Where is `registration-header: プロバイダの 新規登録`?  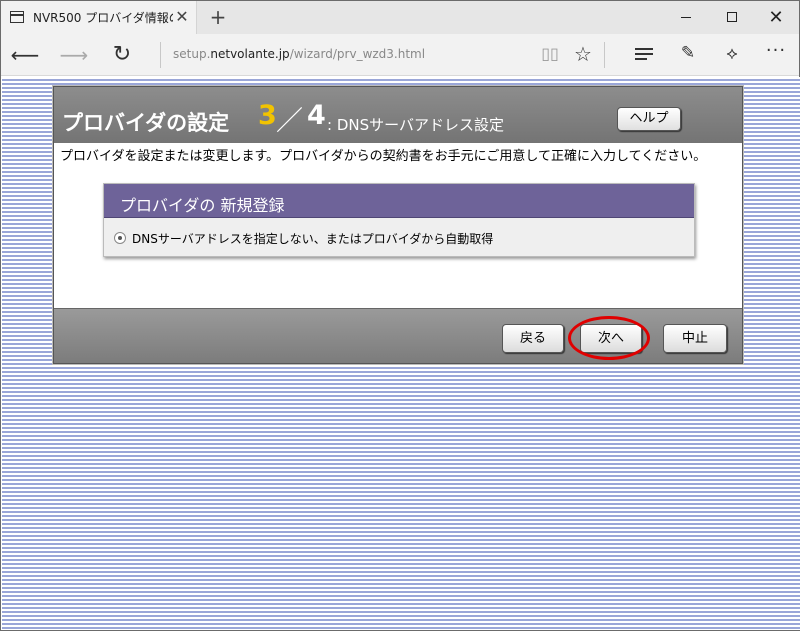
registration-header: プロバイダの 新規登録 is located at coordinates (399, 201).